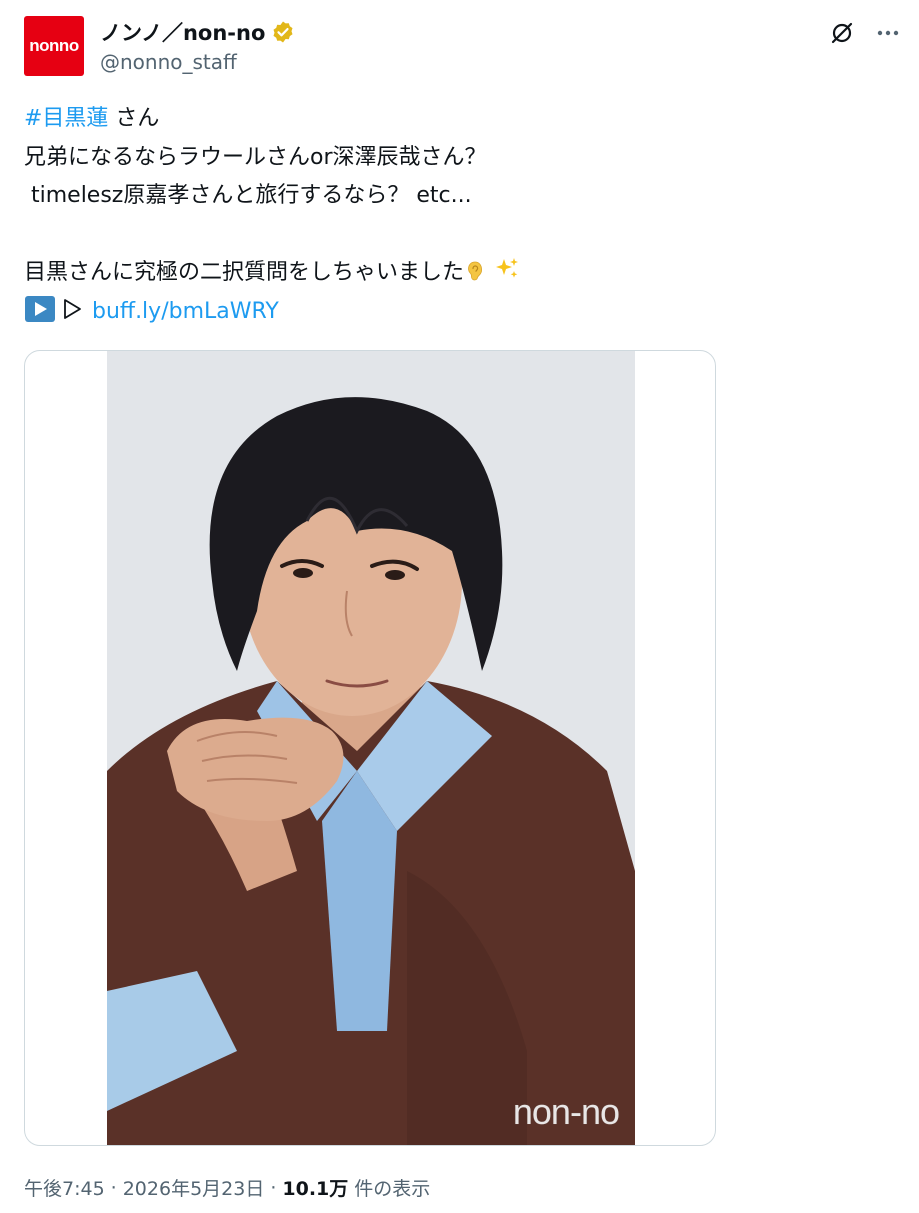  Describe the element at coordinates (255, 157) in the screenshot. I see `text-line-2: 兄弟になるならラウールさんor深澤辰哉さん？` at that location.